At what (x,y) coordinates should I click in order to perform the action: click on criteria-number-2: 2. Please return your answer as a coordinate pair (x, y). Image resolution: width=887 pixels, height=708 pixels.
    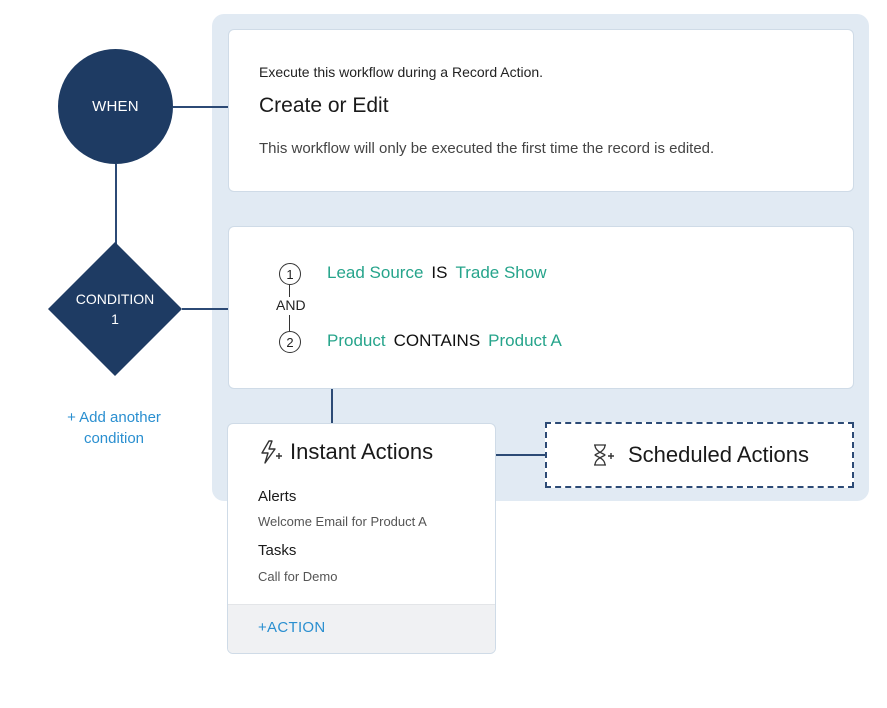
    Looking at the image, I should click on (290, 342).